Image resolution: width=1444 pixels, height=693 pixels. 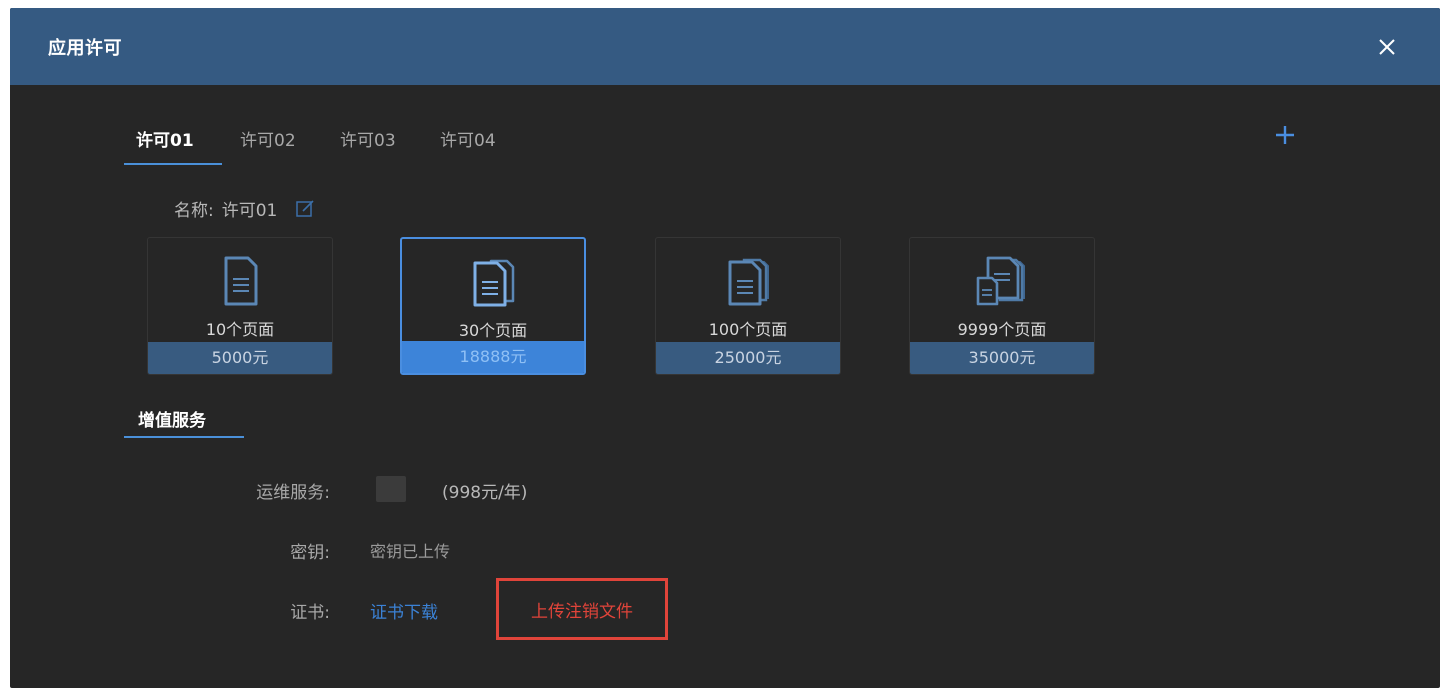 What do you see at coordinates (1000, 281) in the screenshot?
I see `many-documents-icon` at bounding box center [1000, 281].